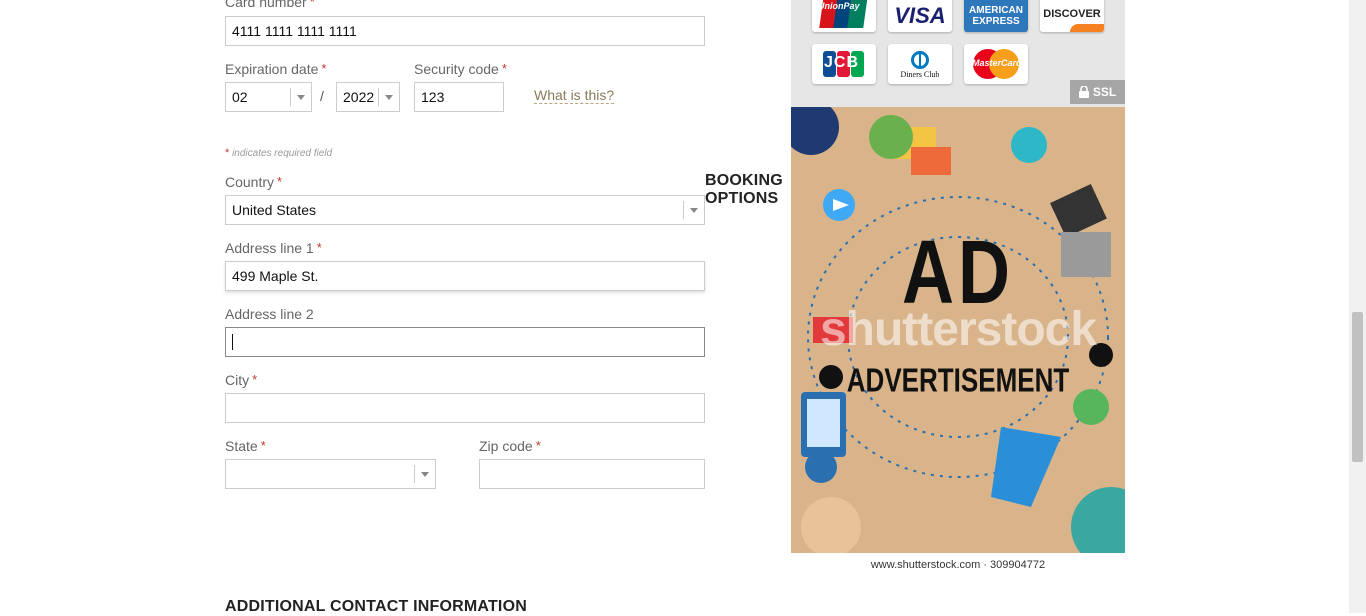 This screenshot has height=616, width=1366. I want to click on zip-code-label: Zip code *, so click(510, 446).